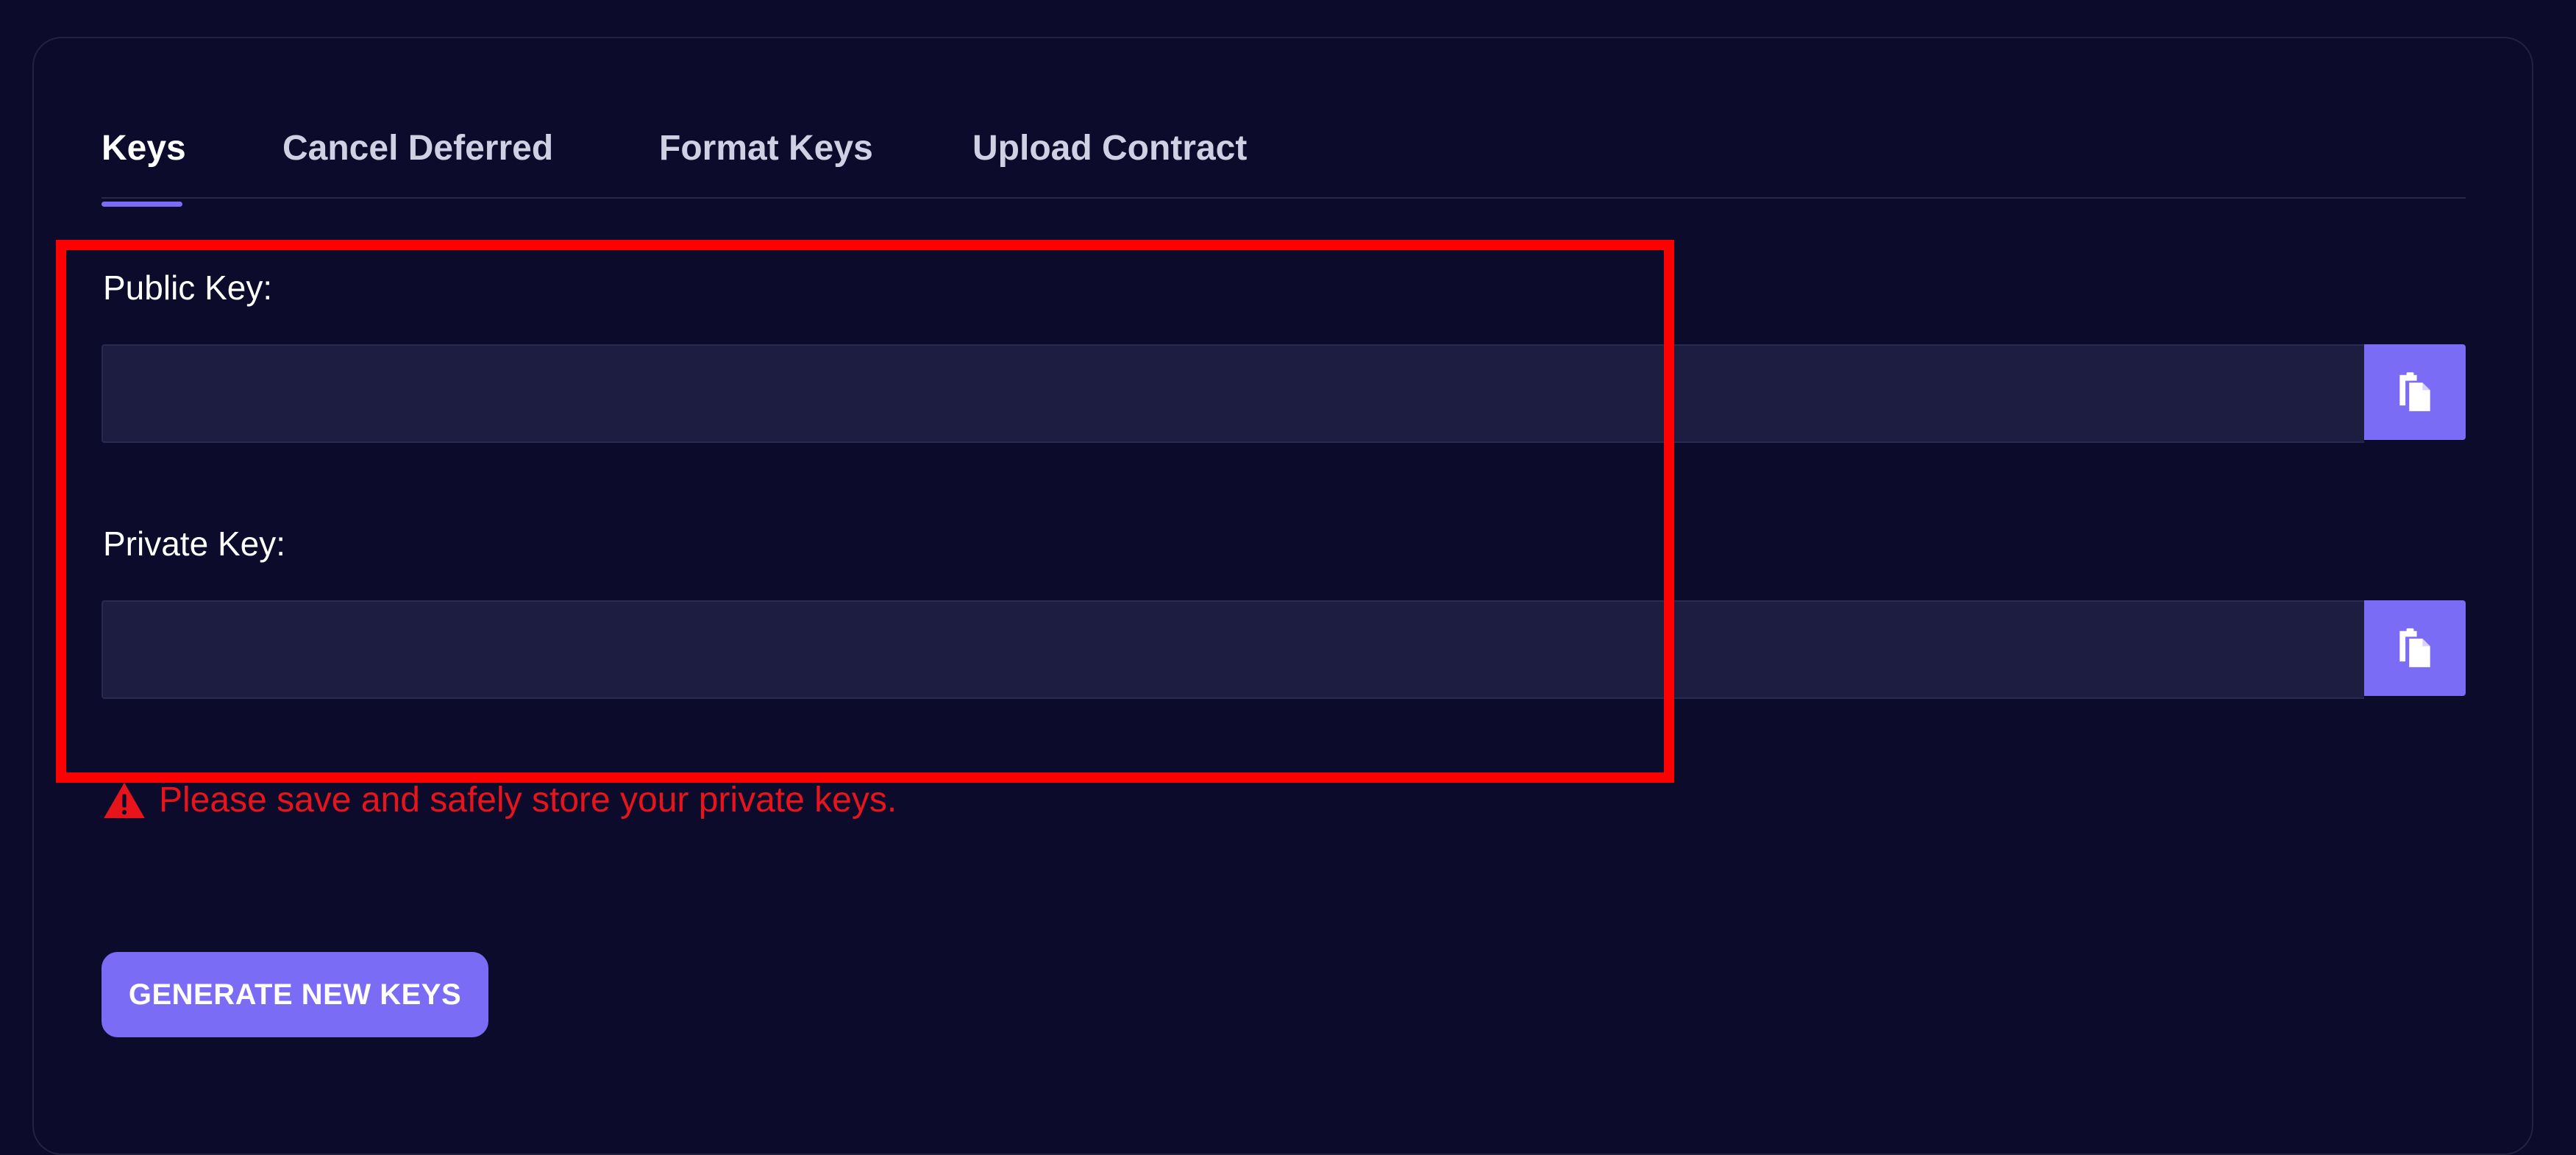 This screenshot has width=2576, height=1155. I want to click on active-tab-indicator, so click(142, 204).